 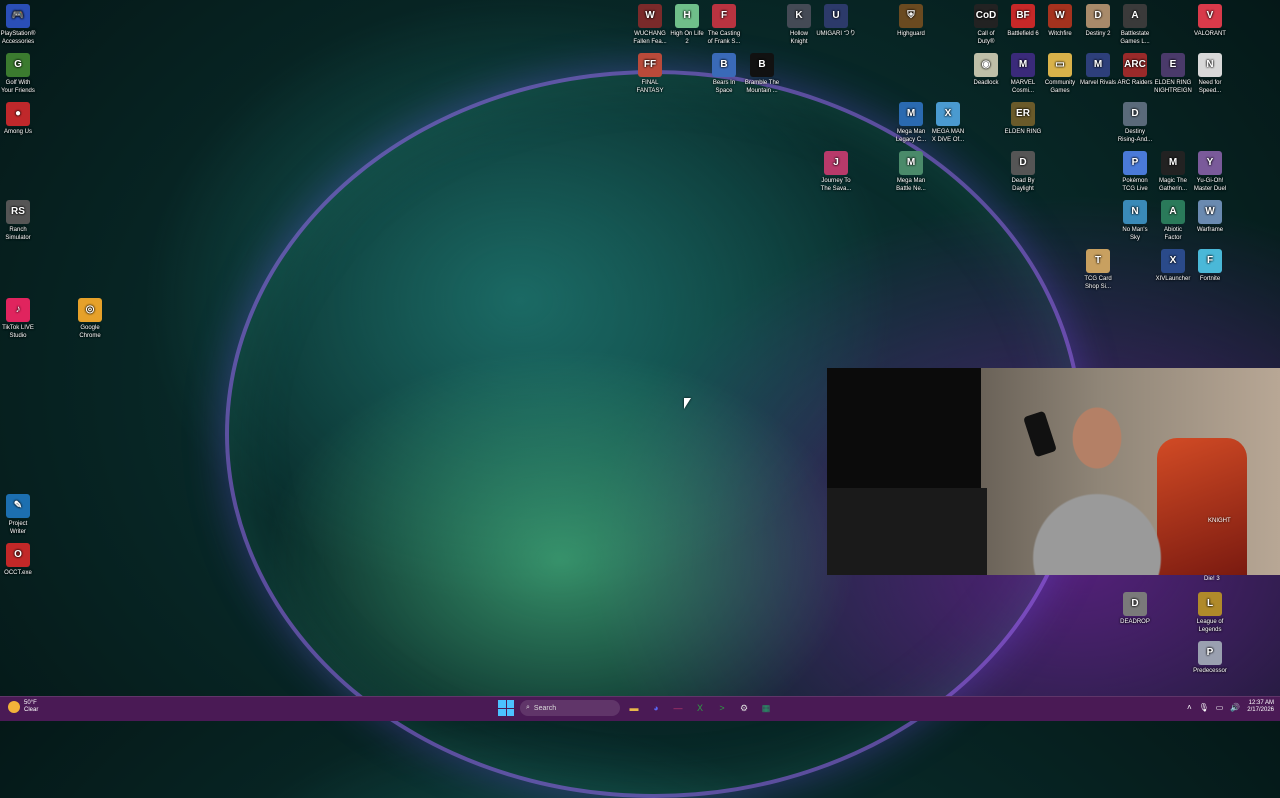 I want to click on desktop-icon-label: Predecessor, so click(x=1210, y=671).